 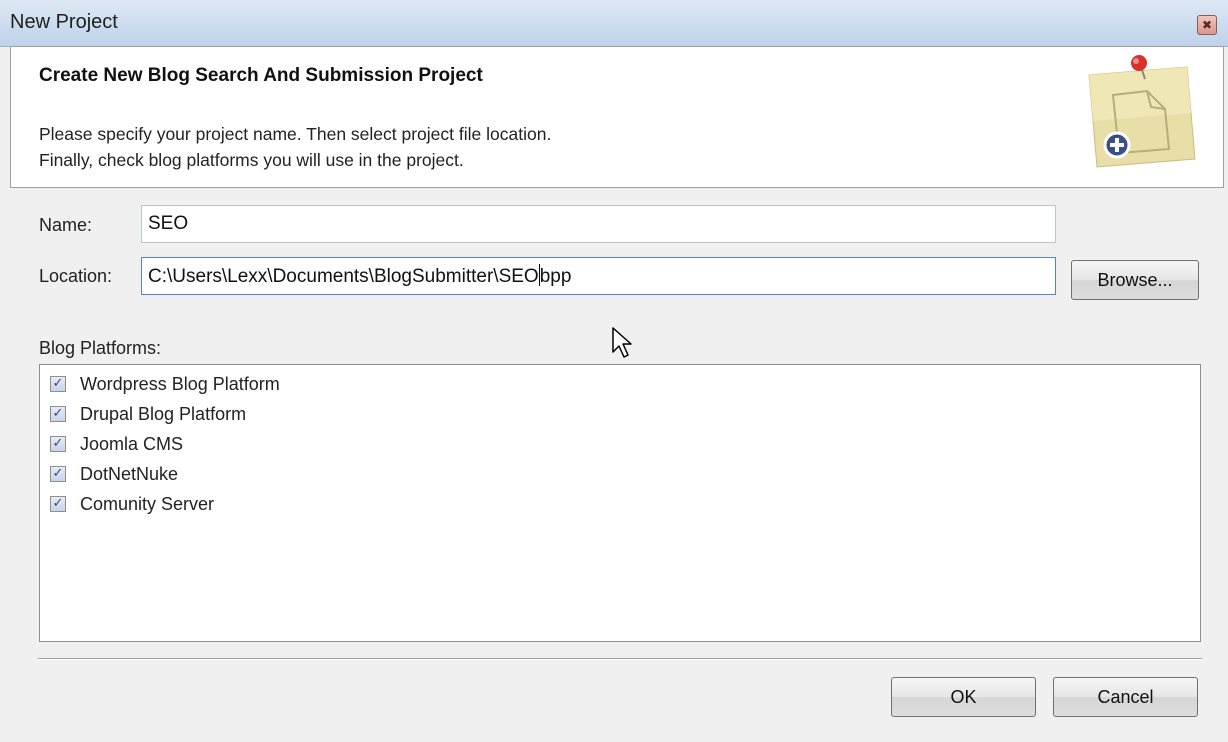 I want to click on location-input-value-extension: bpp, so click(x=555, y=276).